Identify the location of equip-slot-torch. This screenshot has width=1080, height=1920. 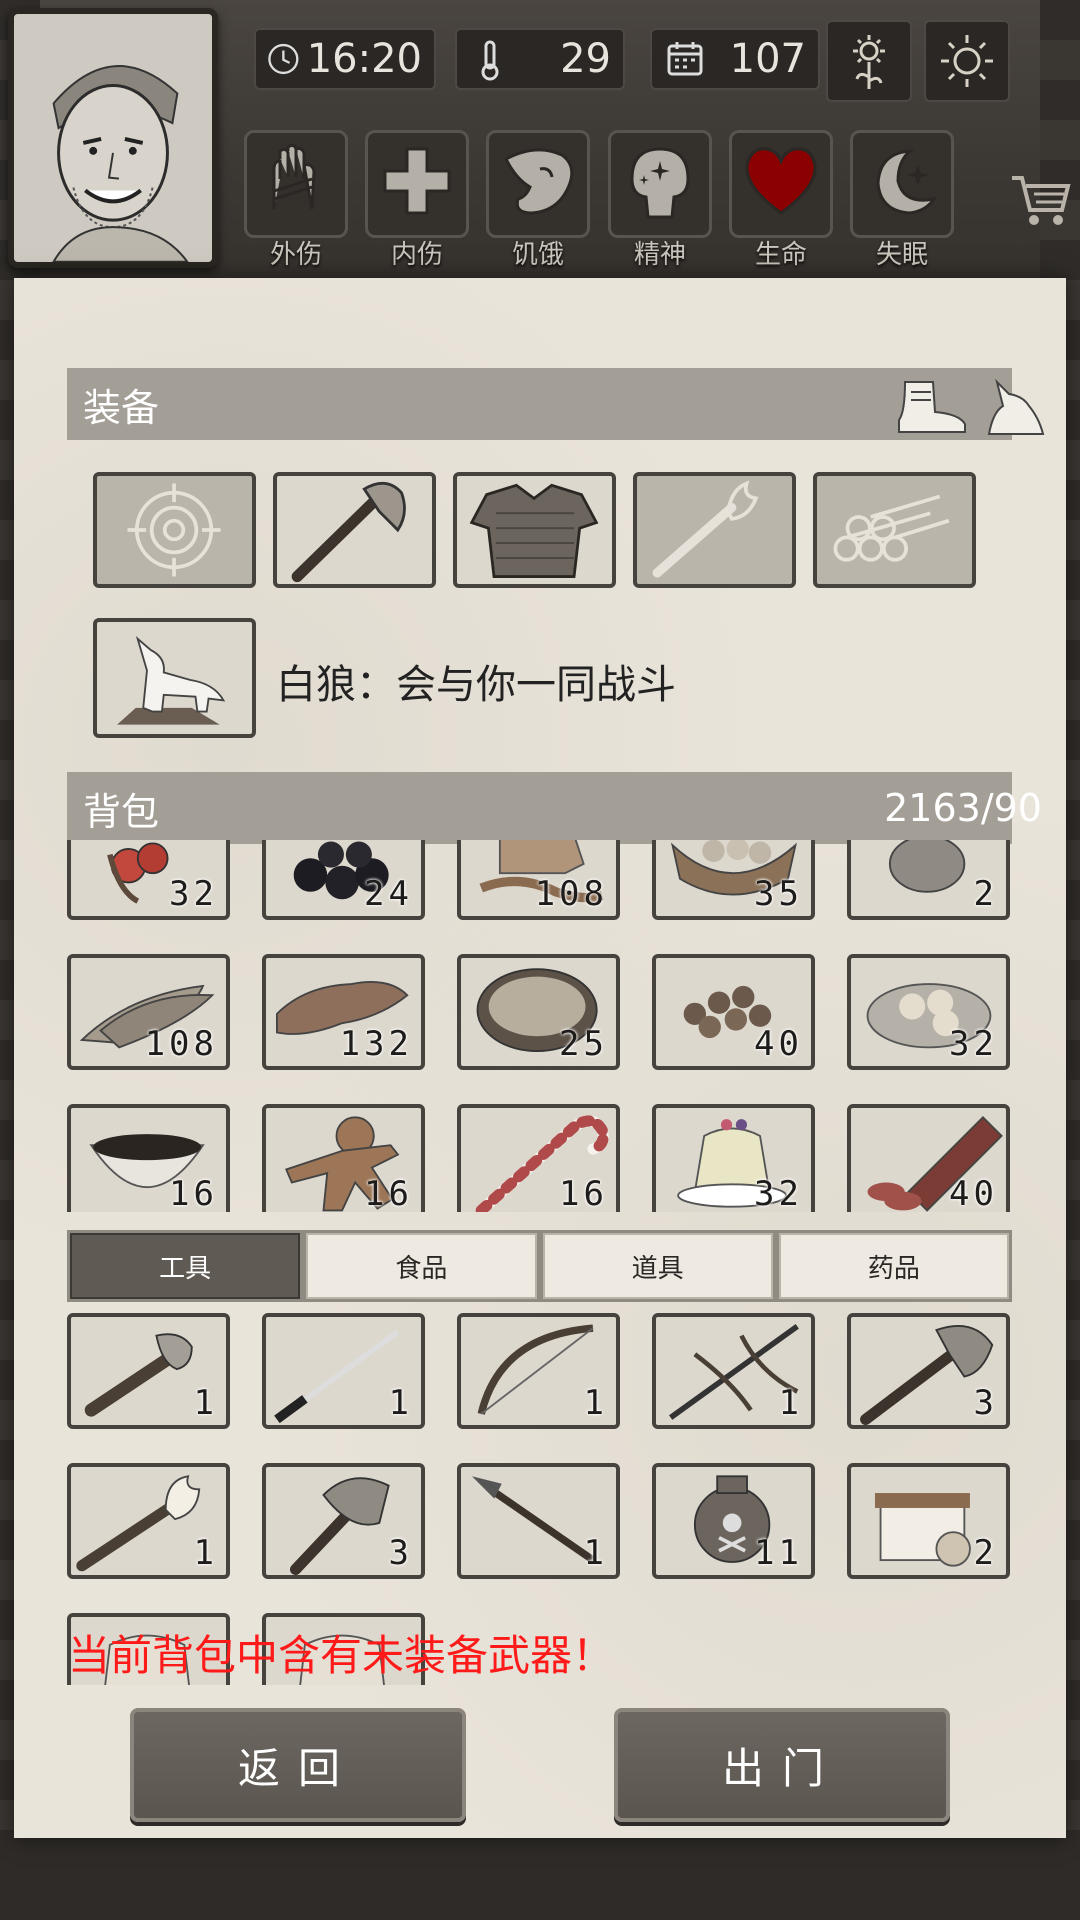
(714, 530).